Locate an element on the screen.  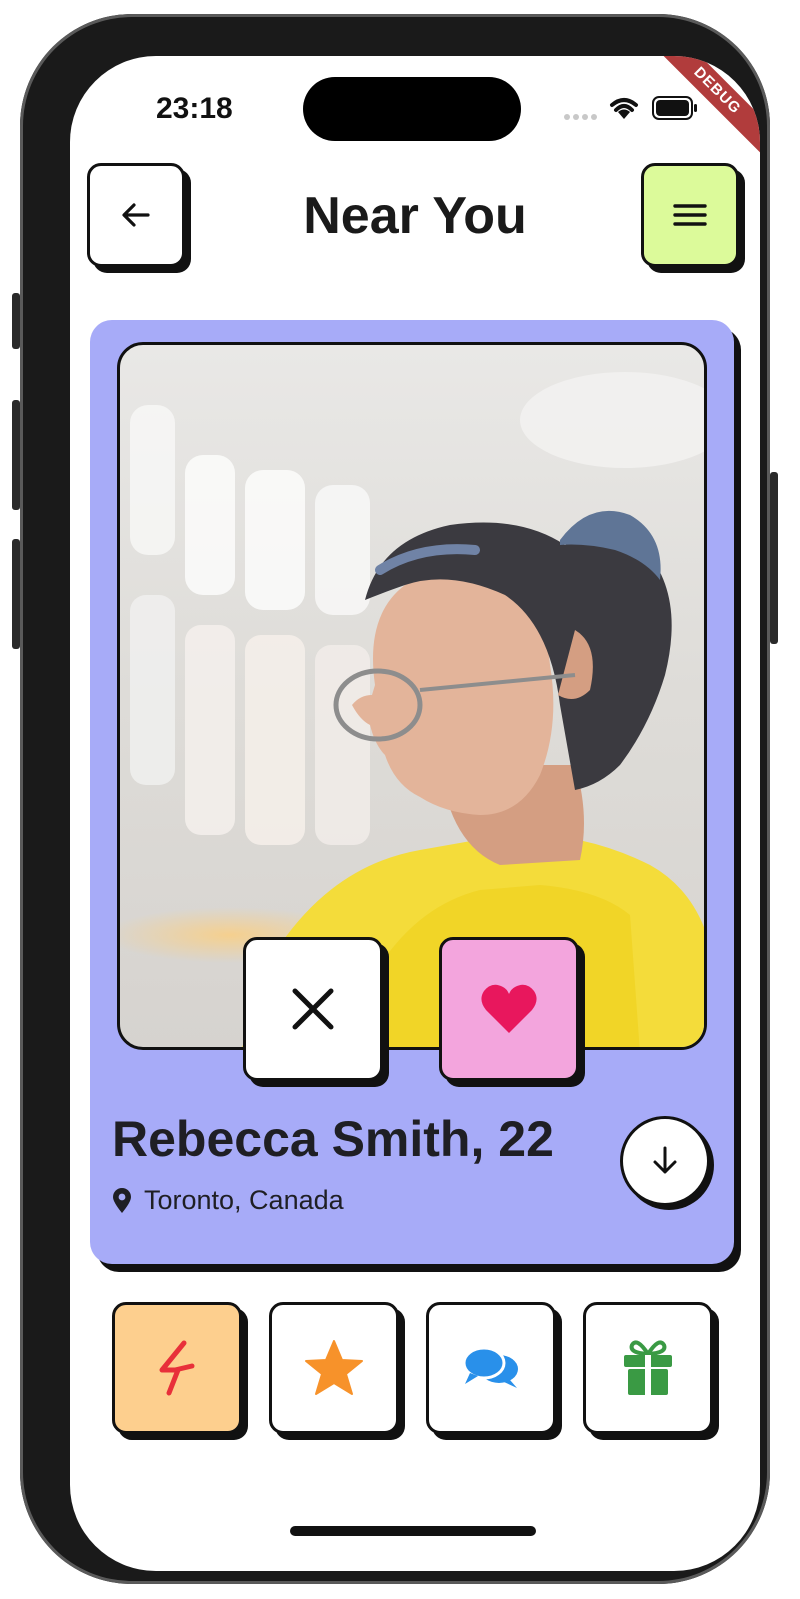
dislike-button is located at coordinates (313, 1009).